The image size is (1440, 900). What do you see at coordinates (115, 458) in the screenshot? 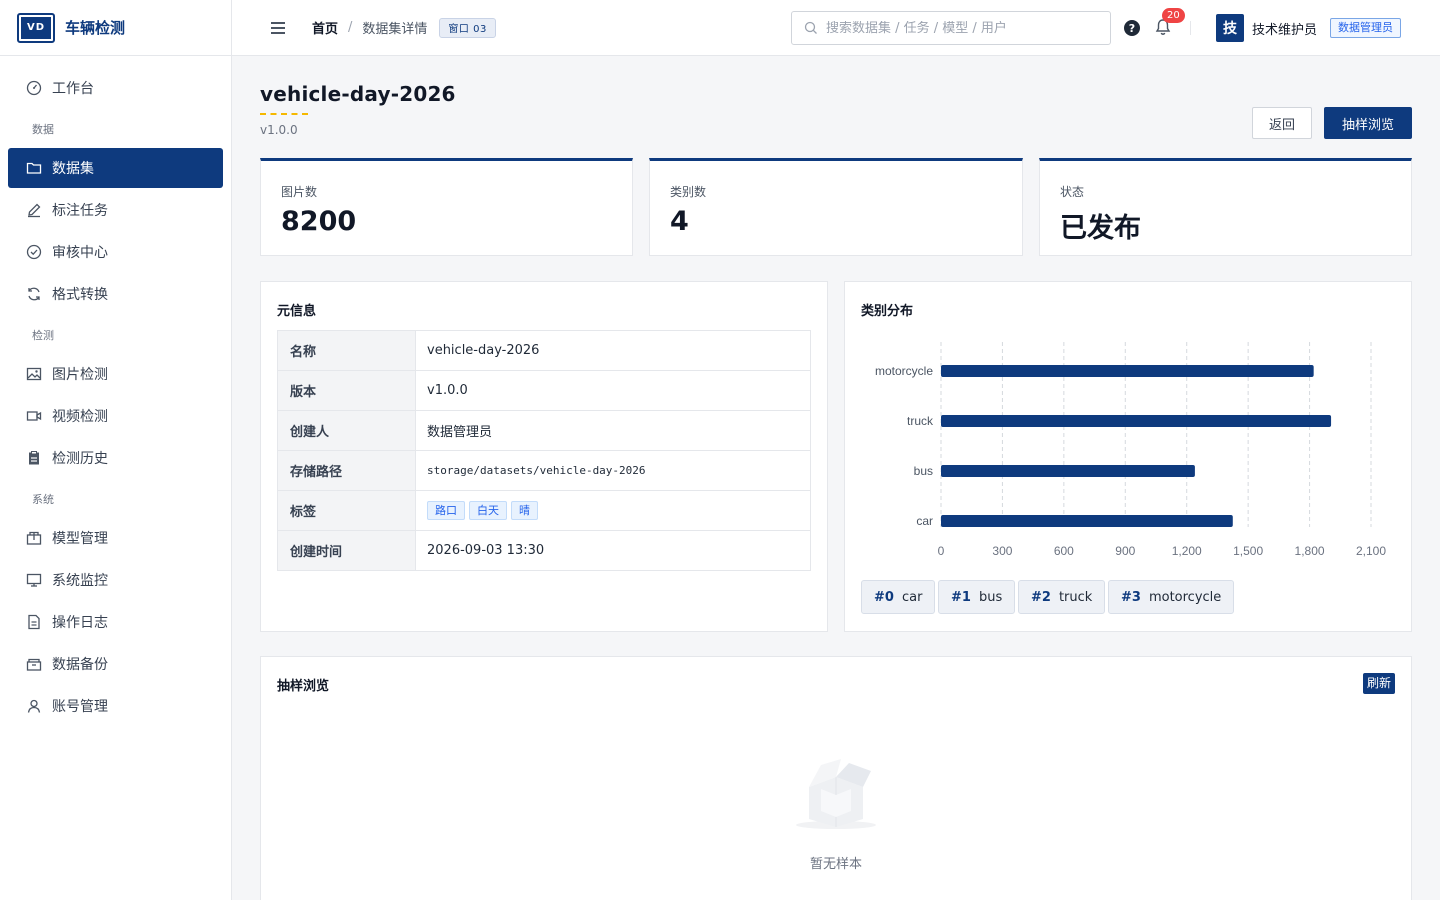
I see `sidebar-item: 检测历史` at bounding box center [115, 458].